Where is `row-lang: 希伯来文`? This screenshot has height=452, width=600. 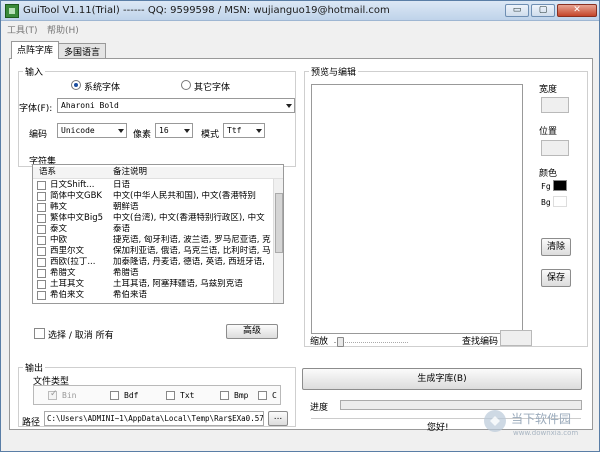
row-lang: 希伯来文 is located at coordinates (67, 295).